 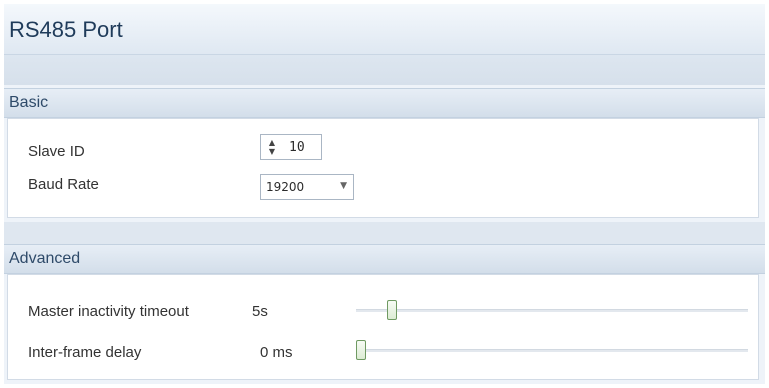 What do you see at coordinates (307, 187) in the screenshot?
I see `baud-rate-select: 19200 ▼` at bounding box center [307, 187].